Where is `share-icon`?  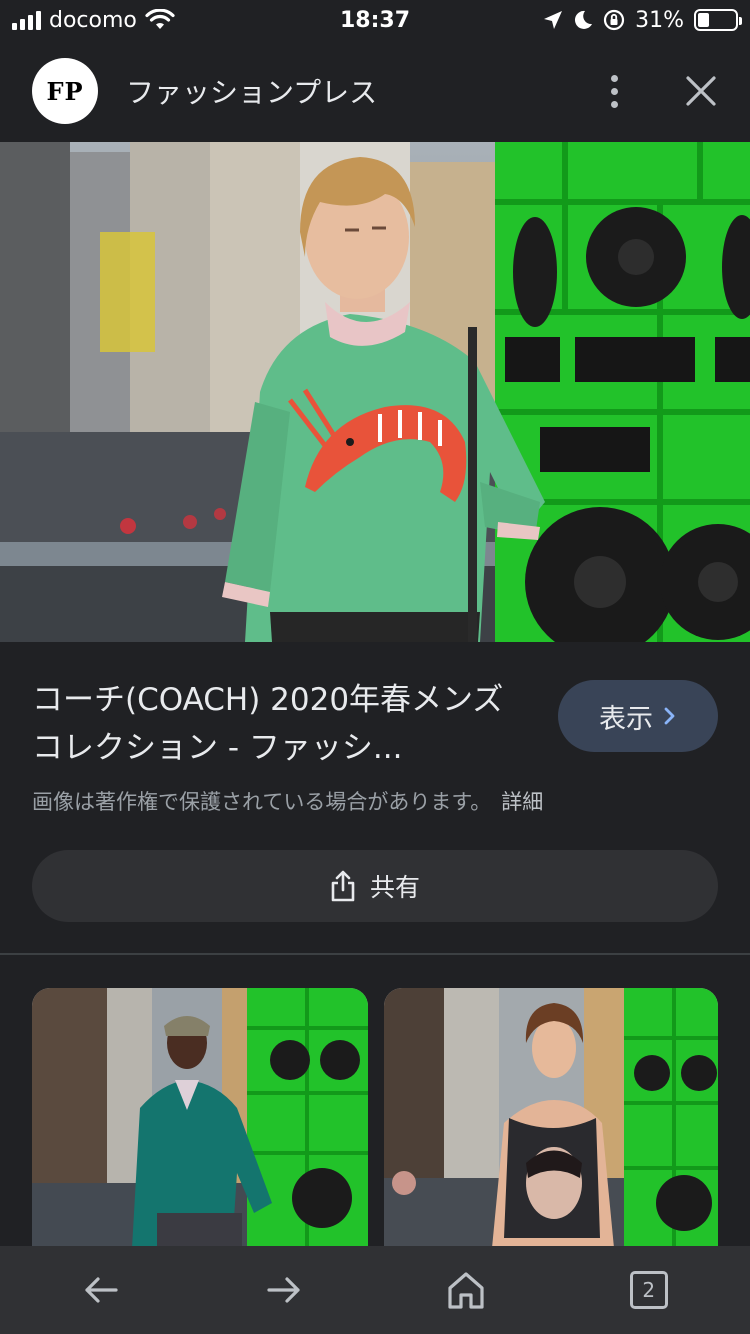 share-icon is located at coordinates (343, 886).